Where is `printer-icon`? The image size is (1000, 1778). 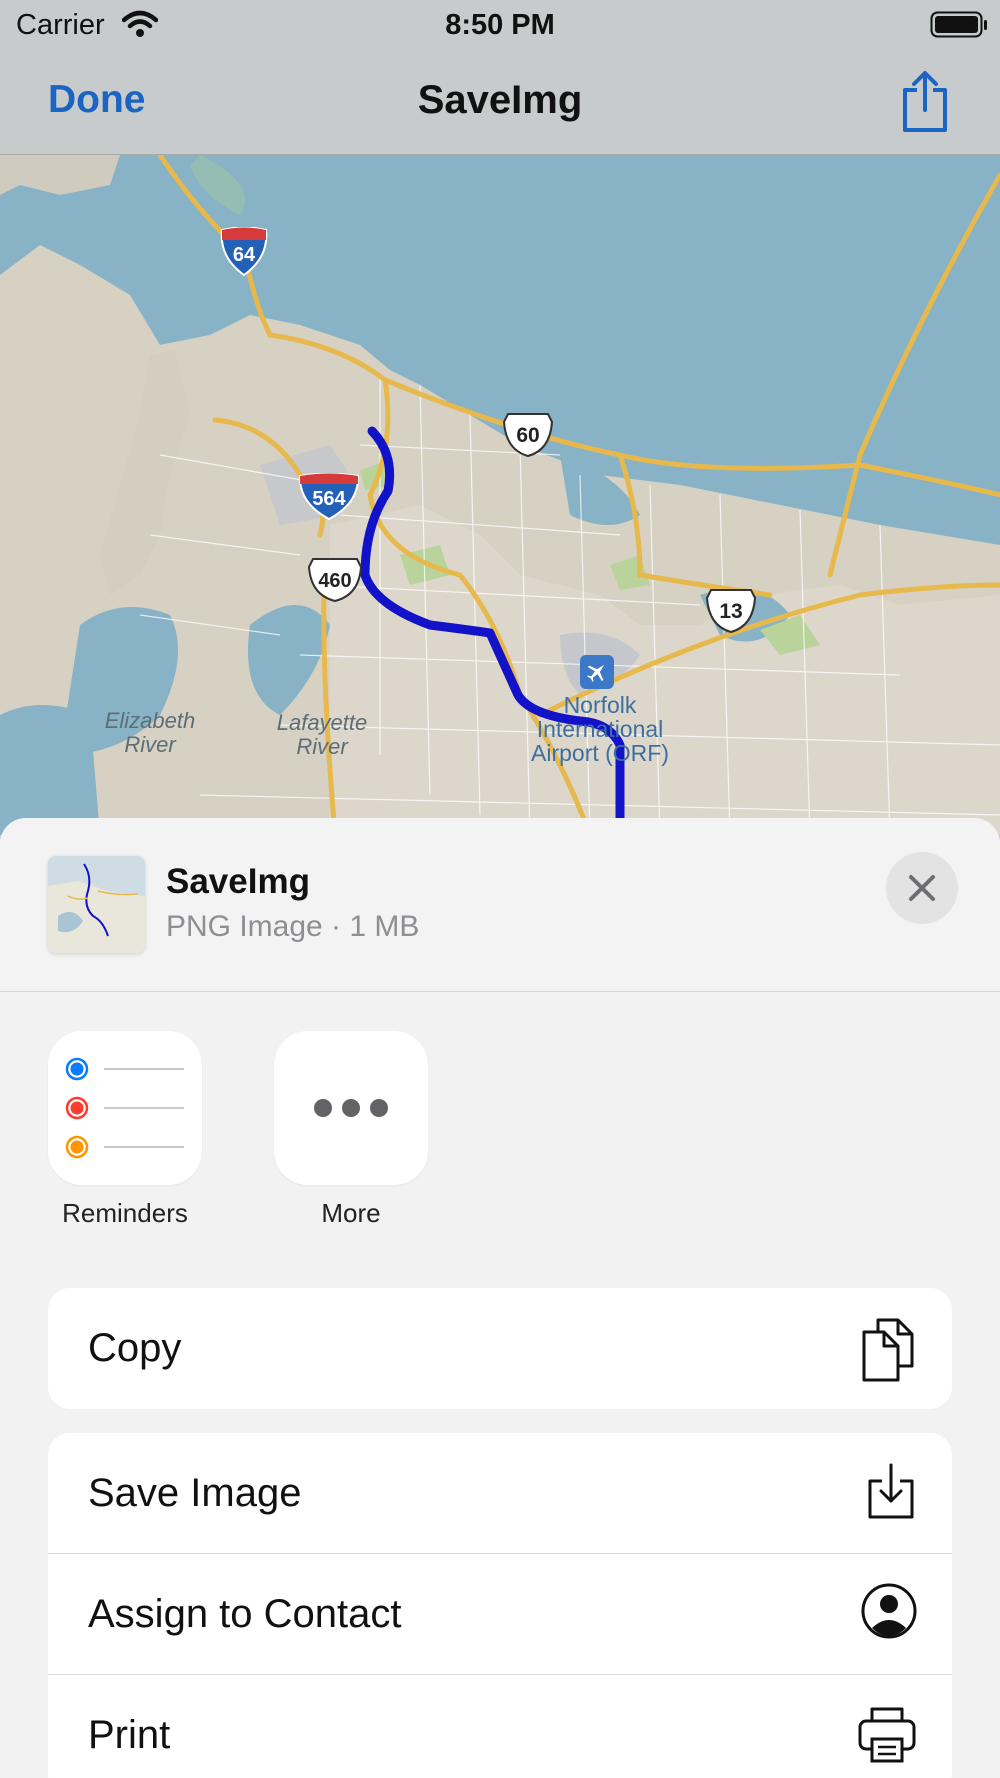 printer-icon is located at coordinates (887, 1736).